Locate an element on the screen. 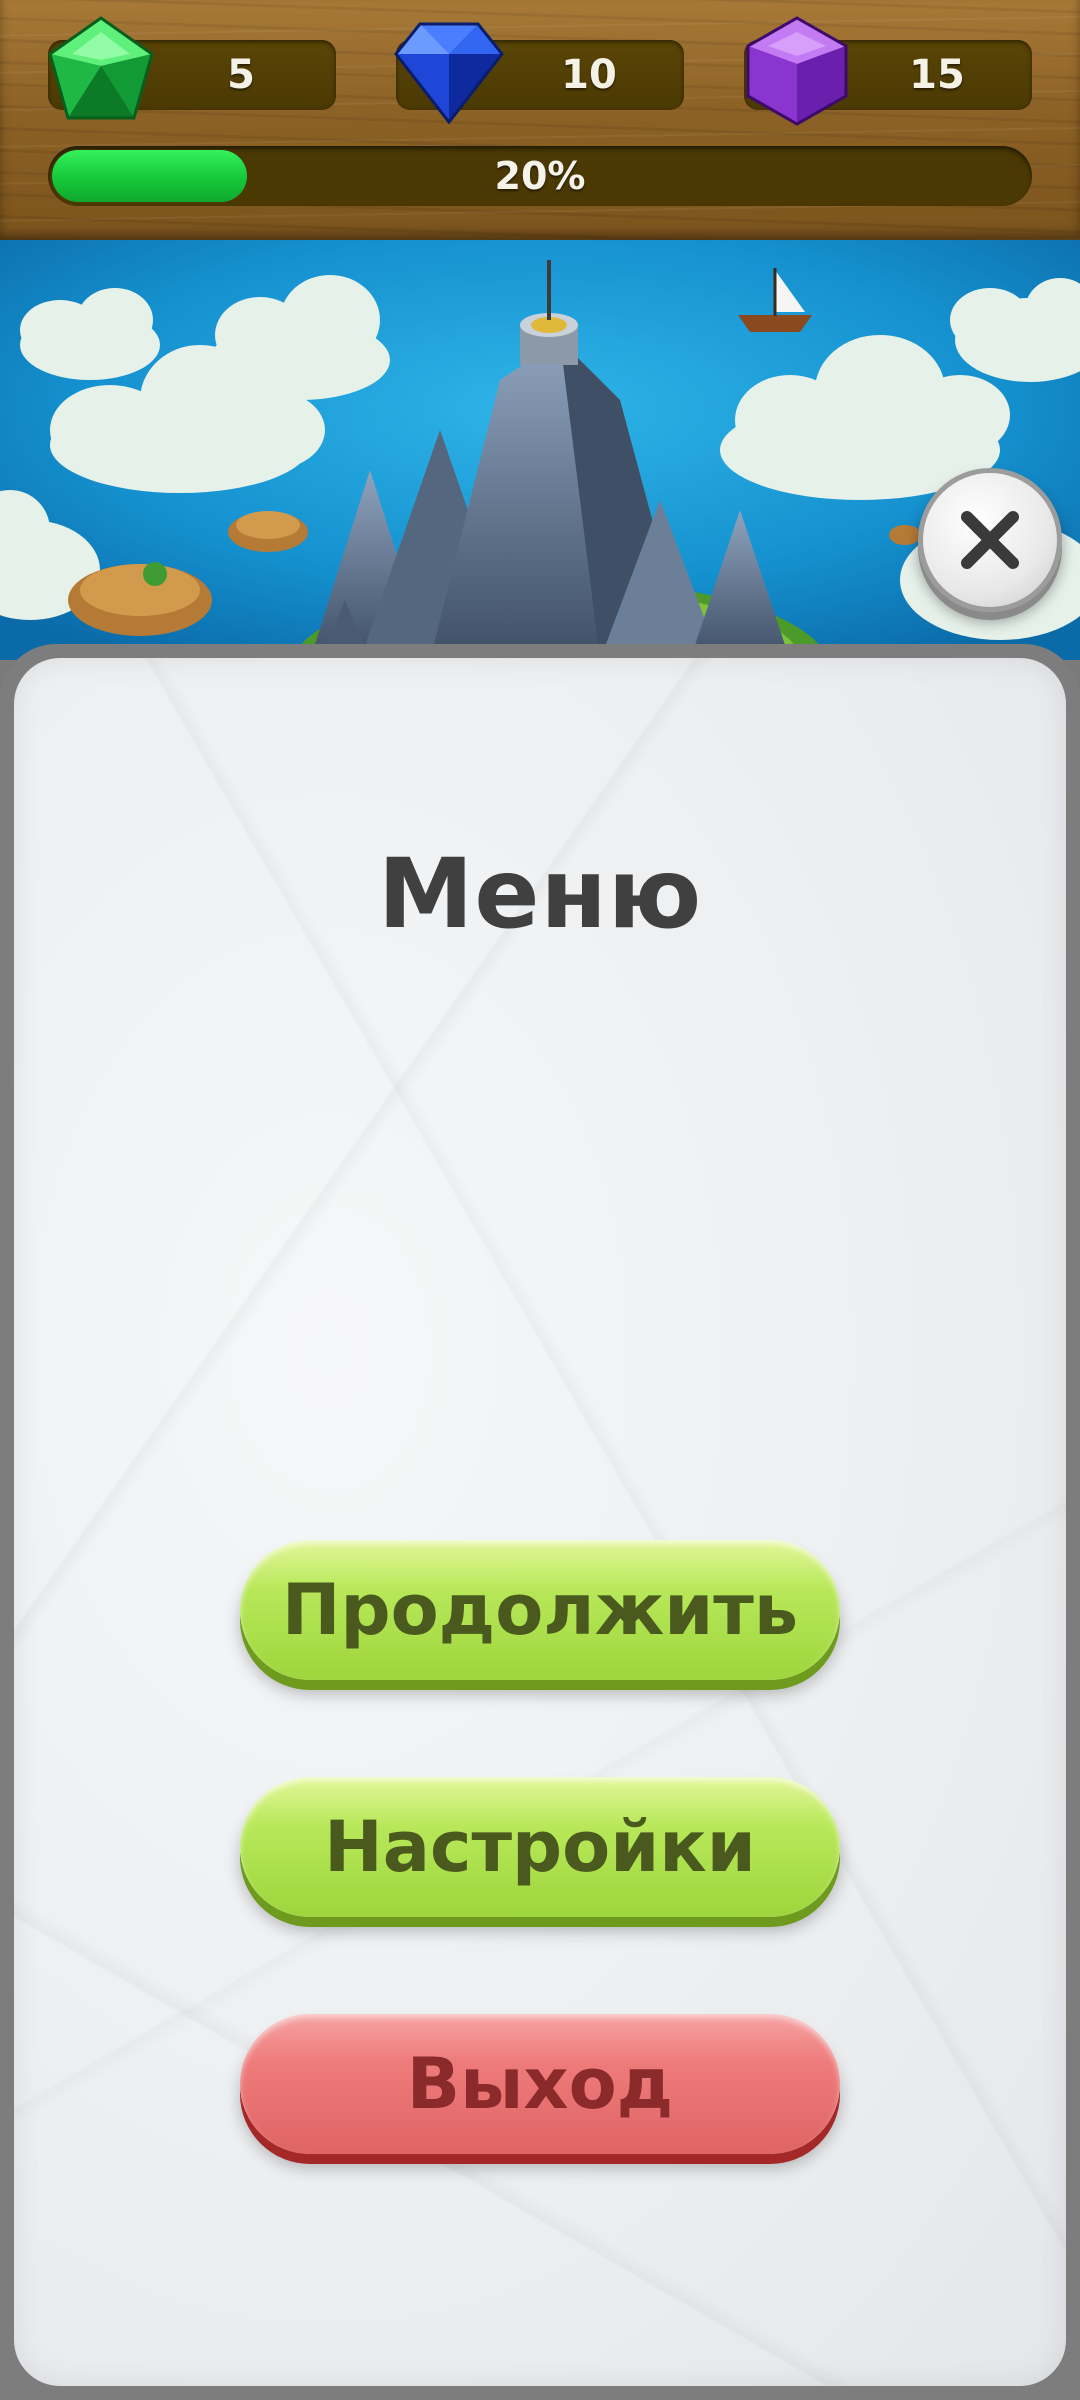 Image resolution: width=1080 pixels, height=2400 pixels. close-button is located at coordinates (990, 540).